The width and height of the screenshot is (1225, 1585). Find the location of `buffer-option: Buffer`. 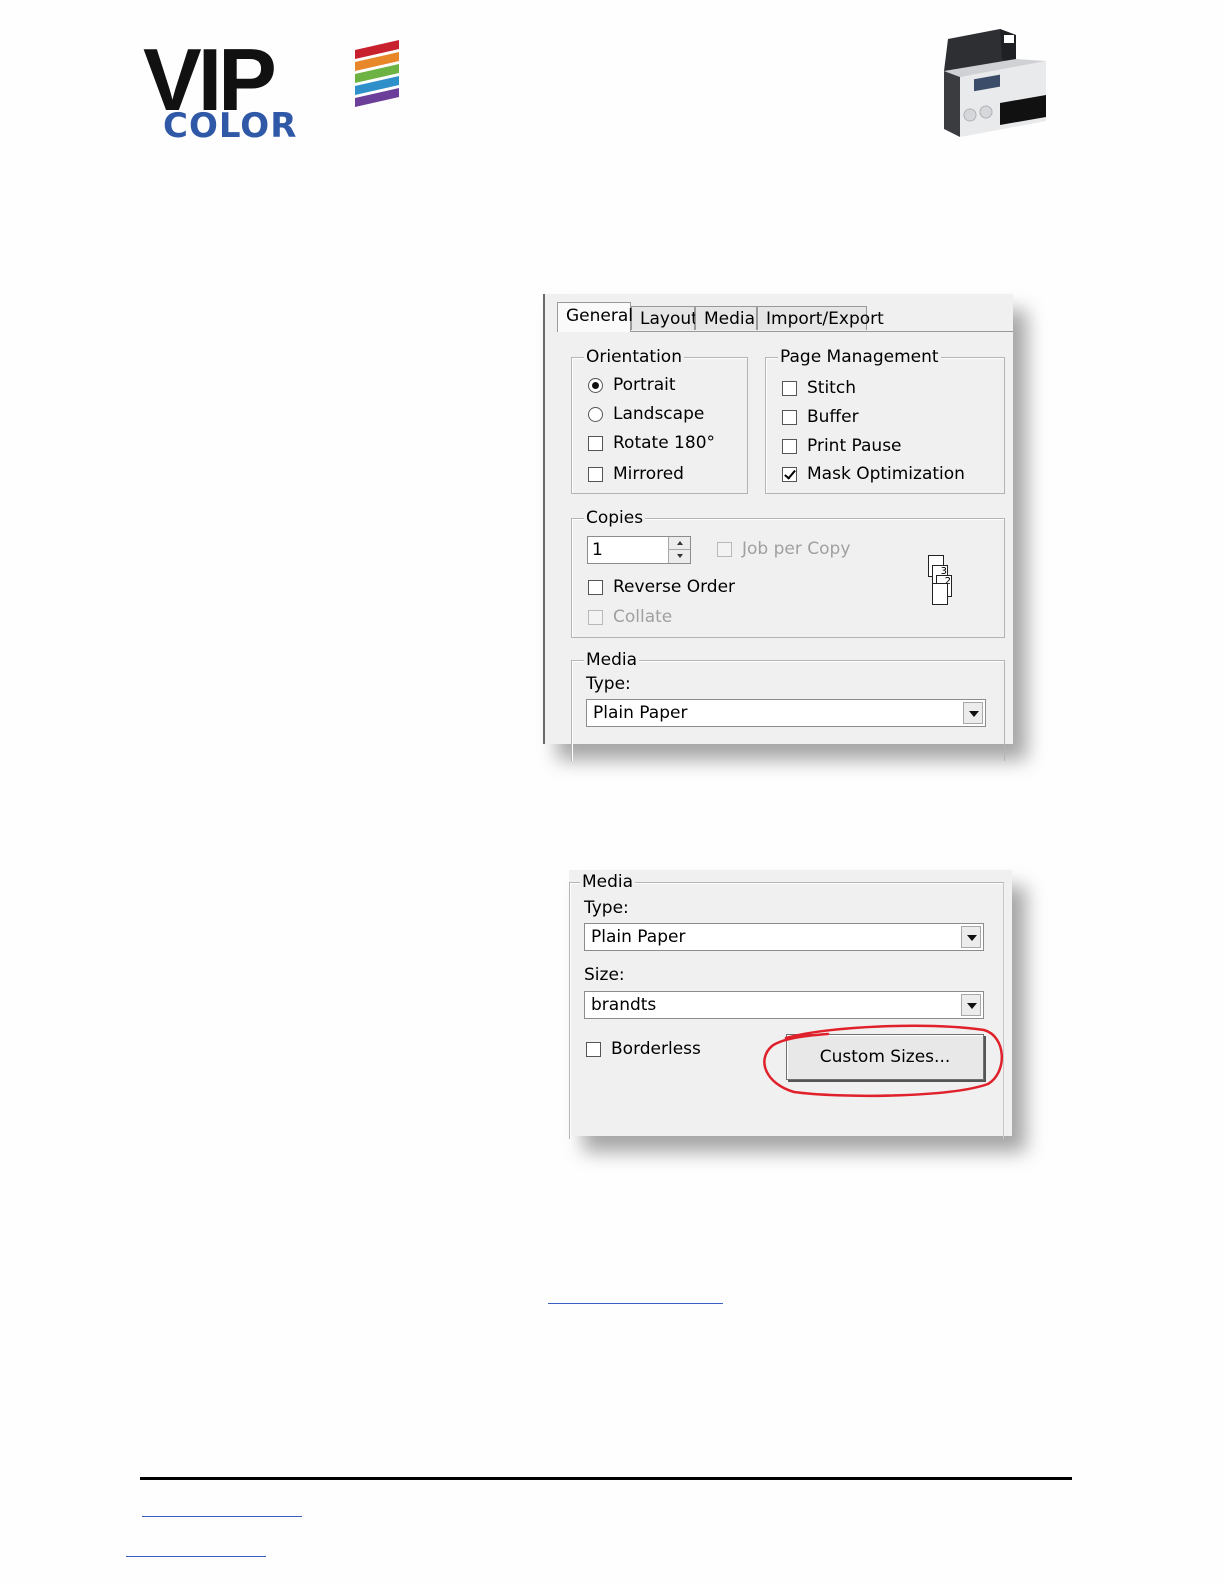

buffer-option: Buffer is located at coordinates (820, 417).